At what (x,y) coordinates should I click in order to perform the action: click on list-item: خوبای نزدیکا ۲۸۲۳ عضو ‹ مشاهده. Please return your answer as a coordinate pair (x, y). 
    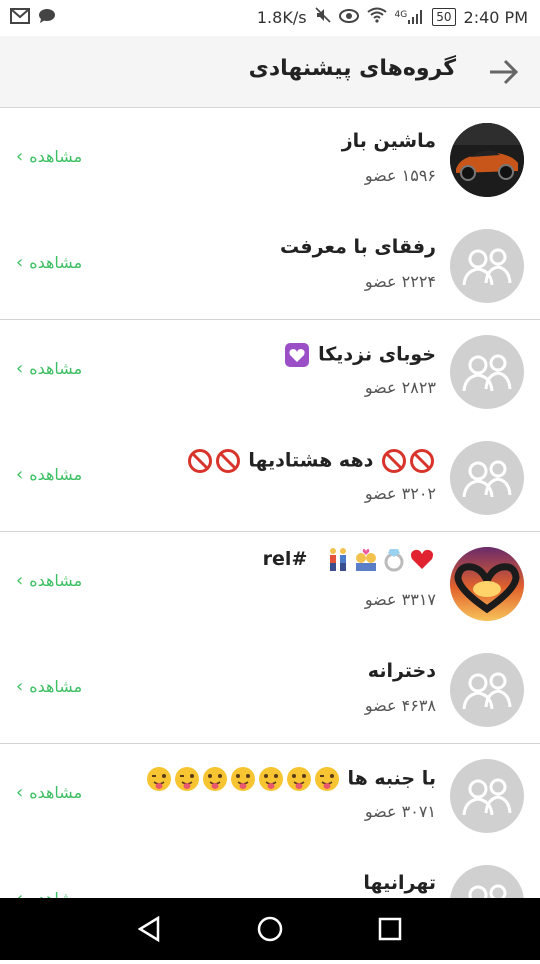
    Looking at the image, I should click on (270, 373).